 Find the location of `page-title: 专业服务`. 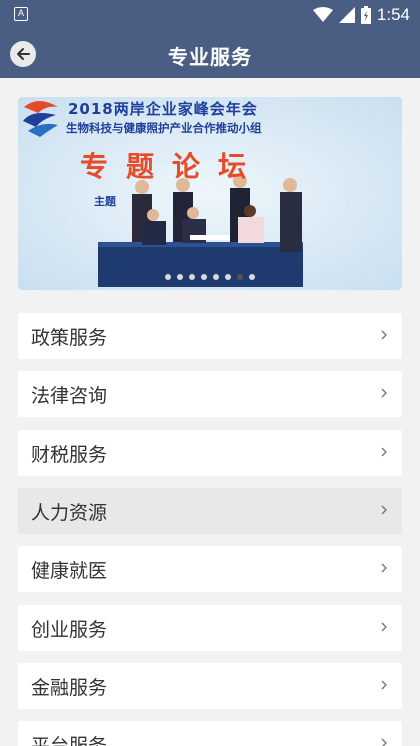

page-title: 专业服务 is located at coordinates (210, 57).